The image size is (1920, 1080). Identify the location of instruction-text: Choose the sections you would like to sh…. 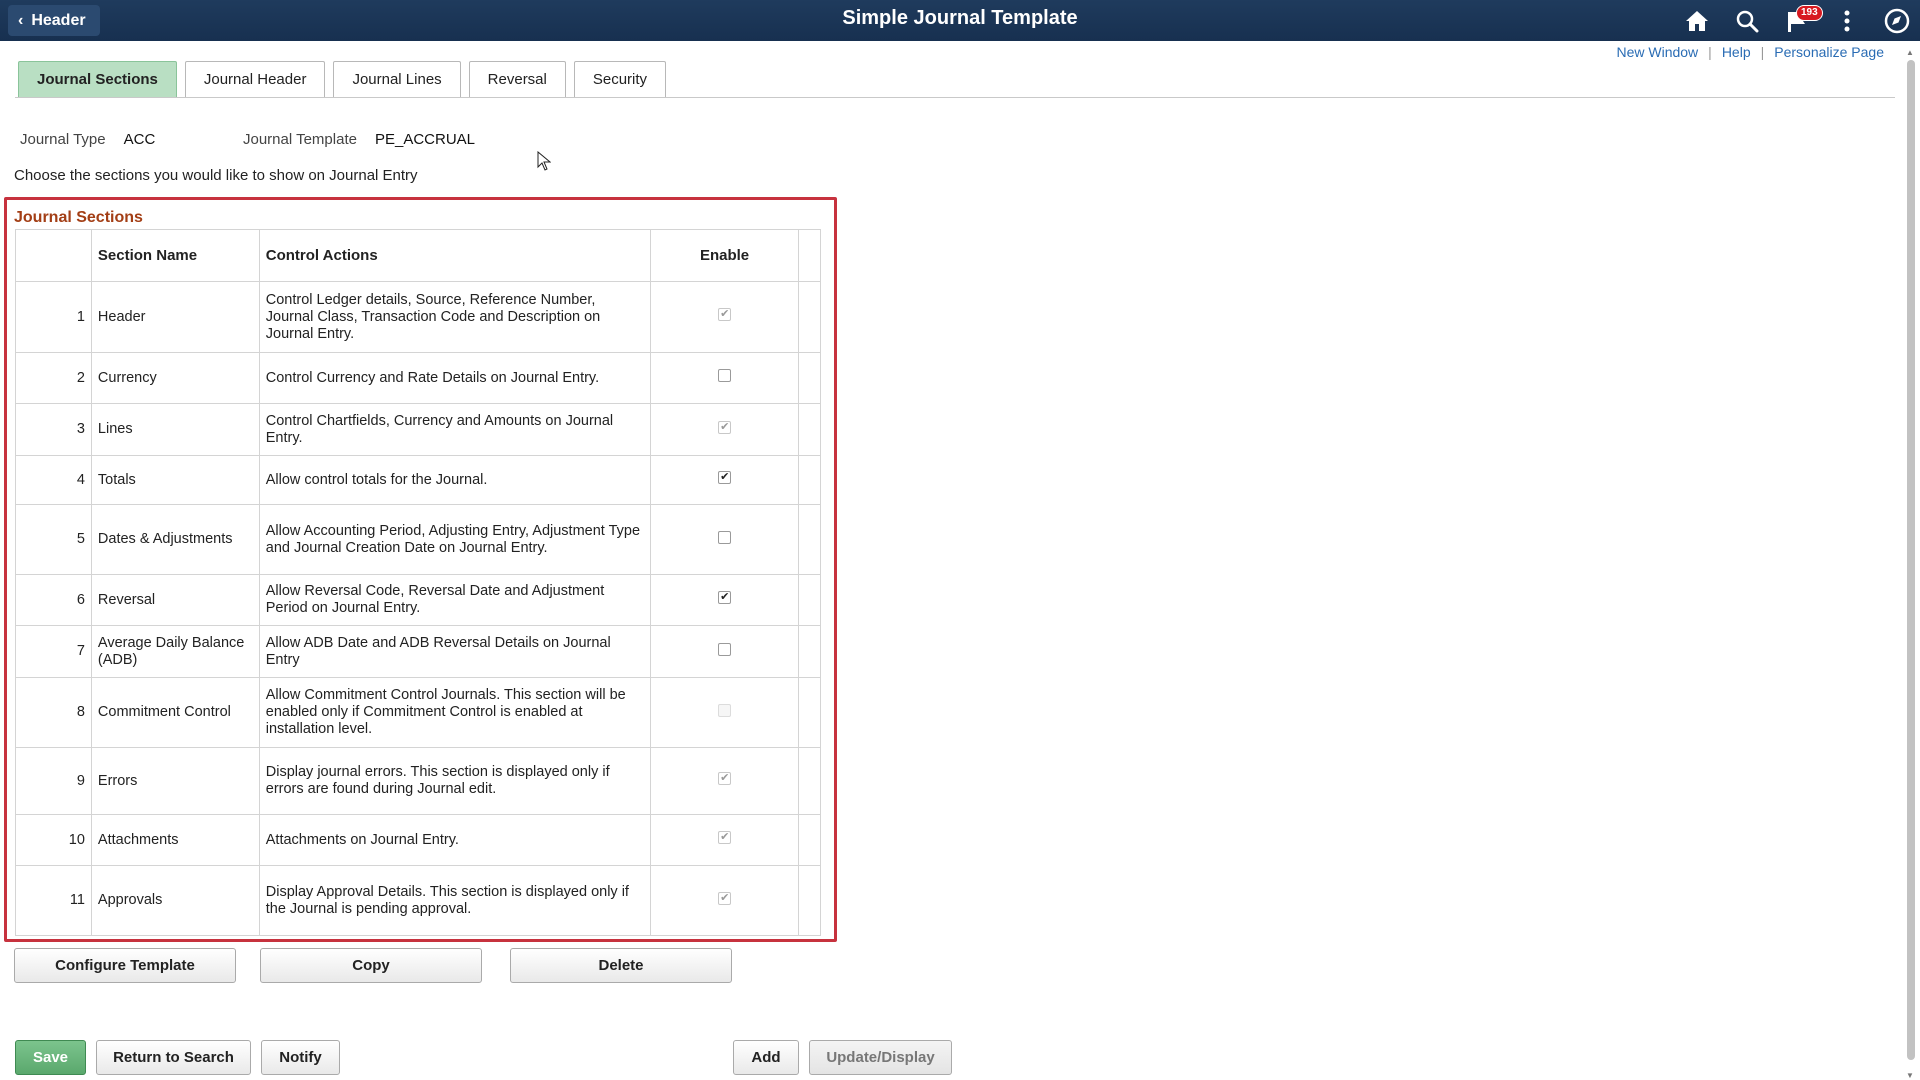
(216, 175).